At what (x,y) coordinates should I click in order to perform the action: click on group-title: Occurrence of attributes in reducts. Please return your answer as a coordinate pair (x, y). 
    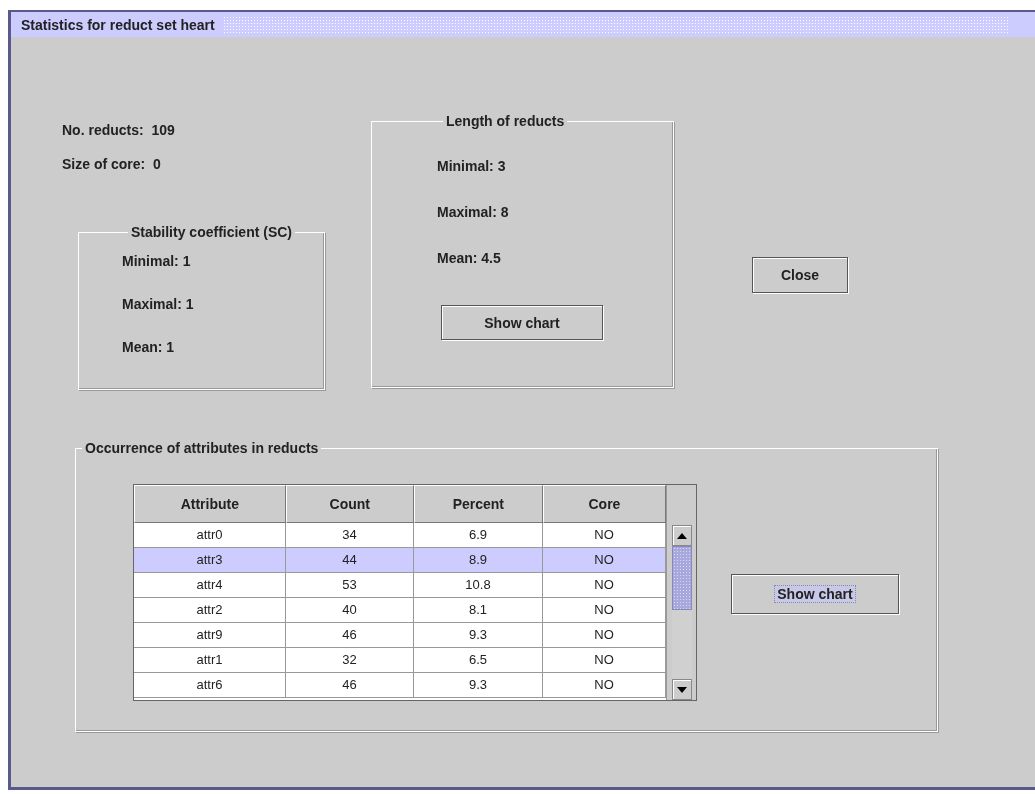
    Looking at the image, I should click on (202, 448).